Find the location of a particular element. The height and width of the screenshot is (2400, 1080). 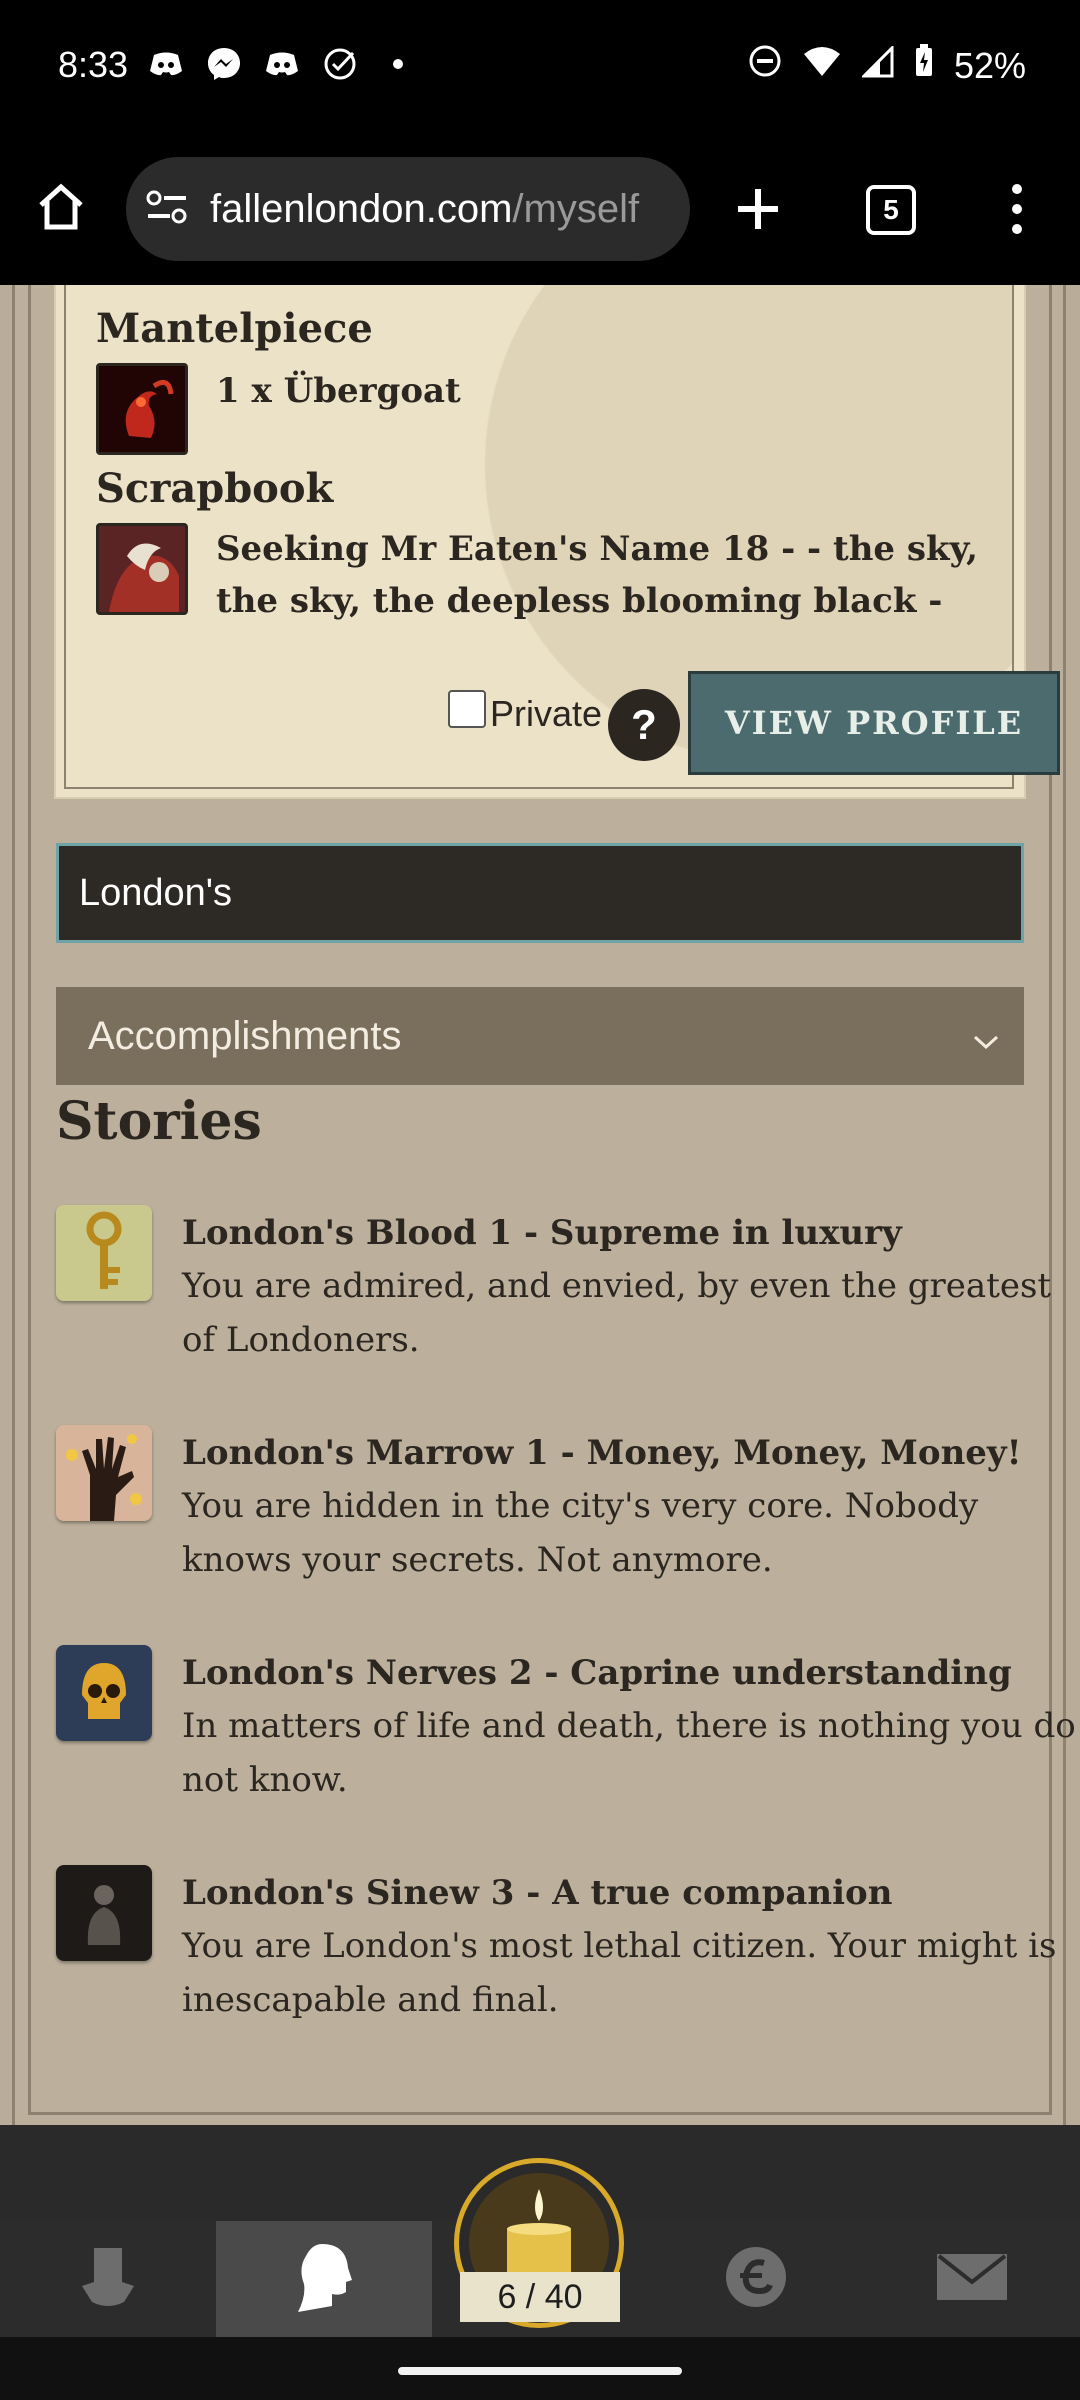

story-title: London's Marrow 1 - Money, Money, Money! is located at coordinates (602, 1453).